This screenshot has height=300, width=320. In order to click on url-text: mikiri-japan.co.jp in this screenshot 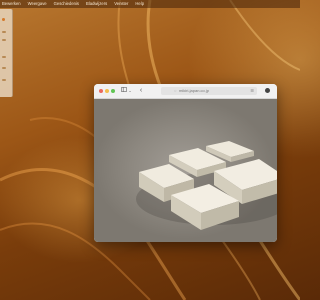, I will do `click(194, 90)`.